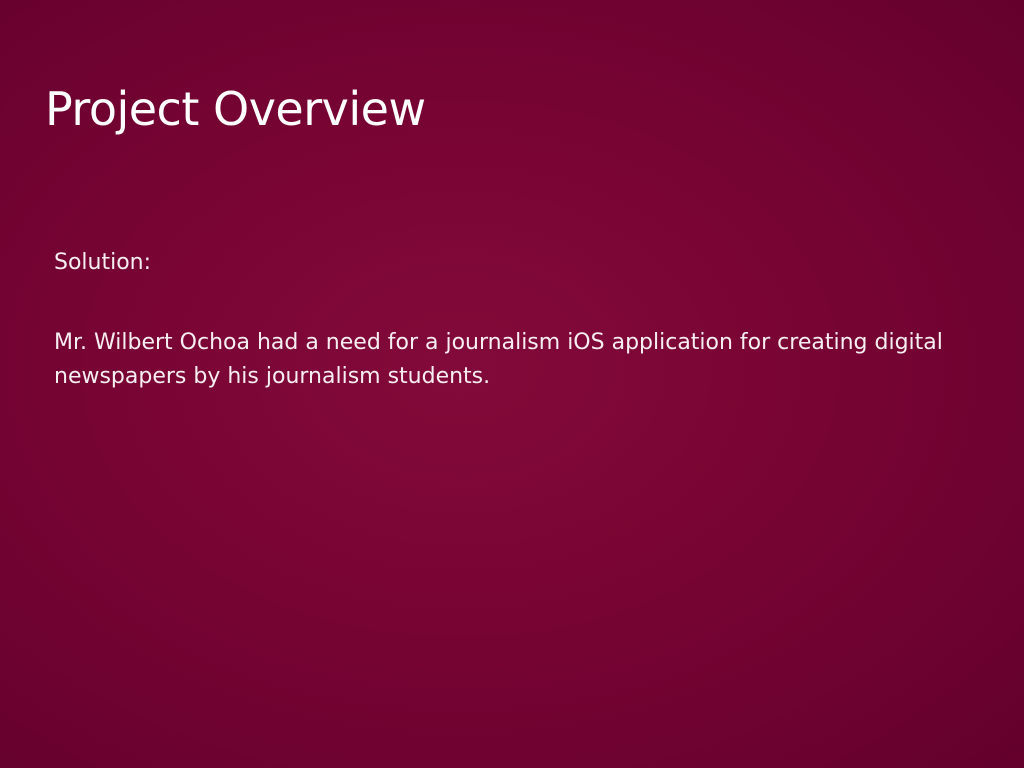  Describe the element at coordinates (235, 109) in the screenshot. I see `slide-title: Project Overview` at that location.